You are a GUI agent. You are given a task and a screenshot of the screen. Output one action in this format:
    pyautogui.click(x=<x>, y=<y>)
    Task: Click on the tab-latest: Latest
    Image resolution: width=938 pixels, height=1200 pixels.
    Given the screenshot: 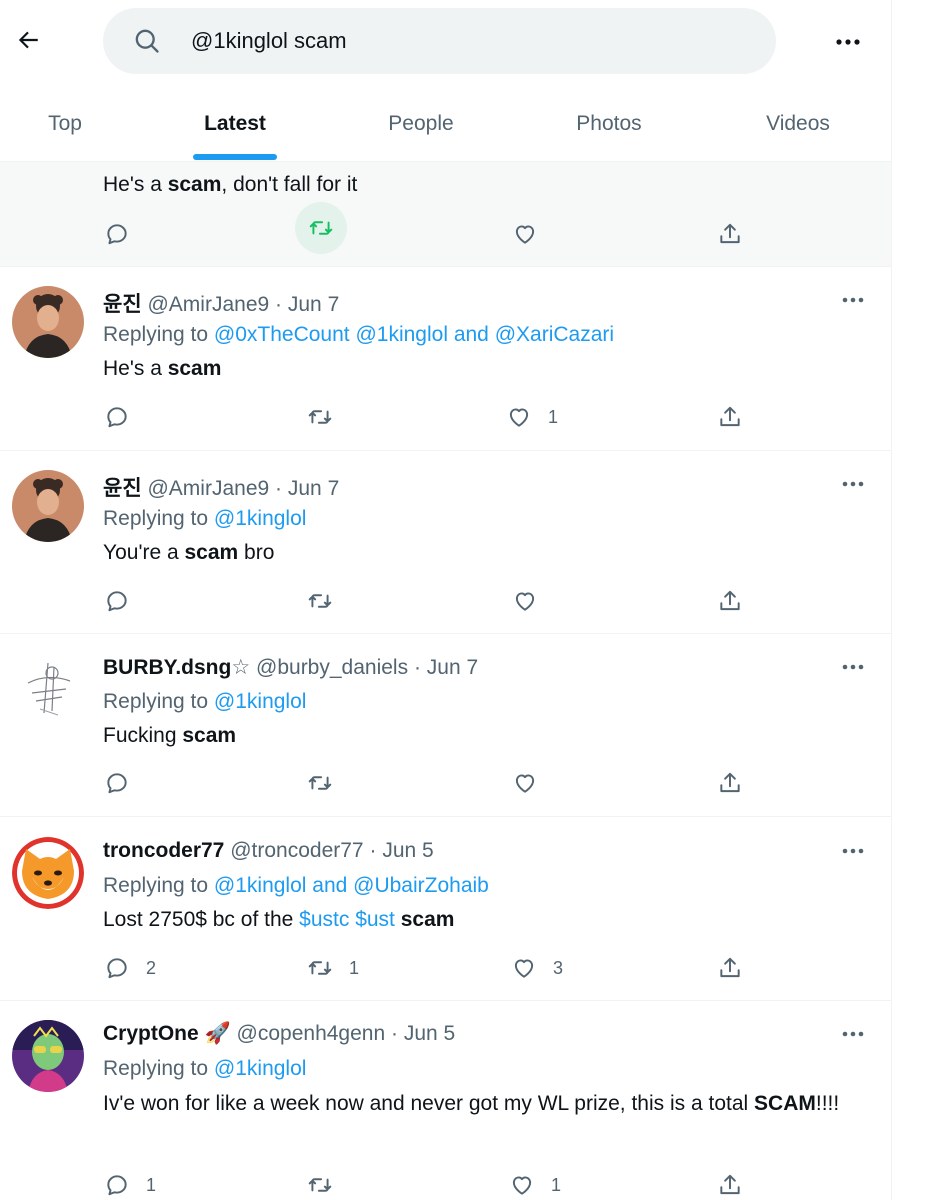 What is the action you would take?
    pyautogui.click(x=235, y=124)
    